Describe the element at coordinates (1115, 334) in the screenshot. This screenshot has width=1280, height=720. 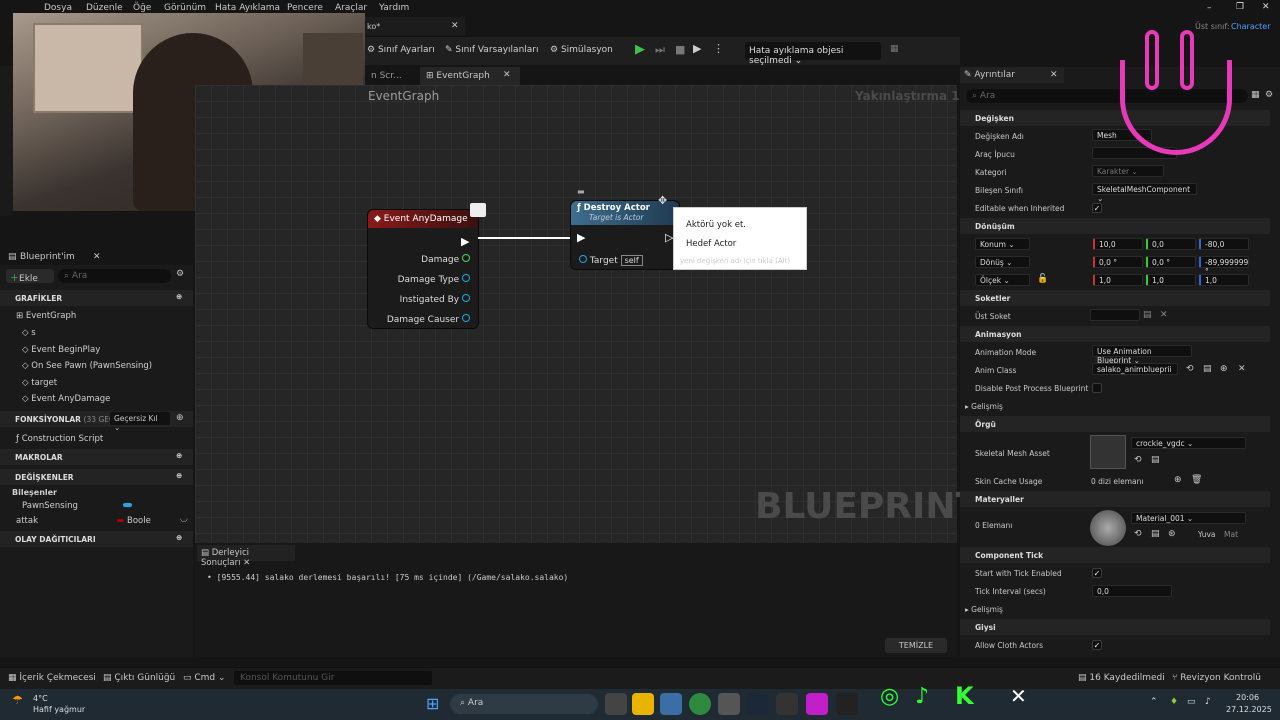
I see `section-animation: Animasyon` at that location.